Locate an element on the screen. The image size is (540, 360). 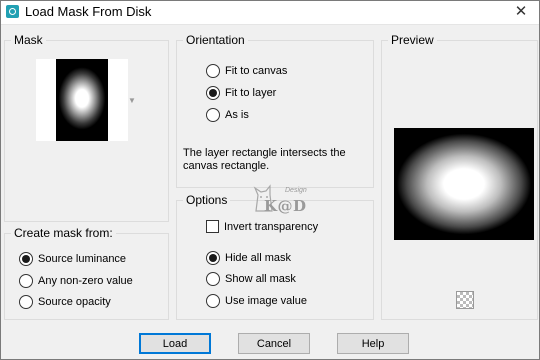
window-title: Load Mask From Disk is located at coordinates (88, 11).